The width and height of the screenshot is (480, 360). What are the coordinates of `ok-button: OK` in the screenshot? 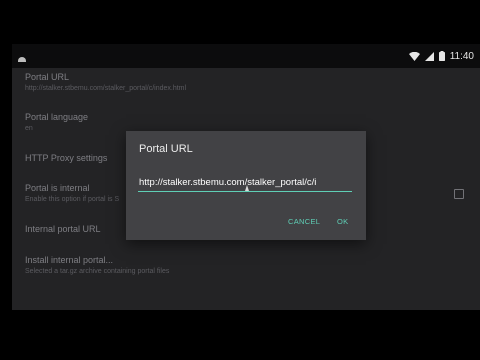 It's located at (342, 221).